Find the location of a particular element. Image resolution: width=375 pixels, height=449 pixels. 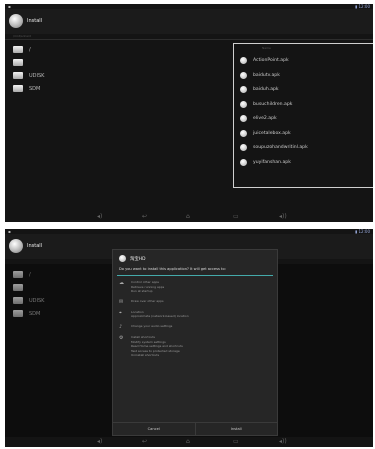

file-name: elive2.apk is located at coordinates (265, 119).